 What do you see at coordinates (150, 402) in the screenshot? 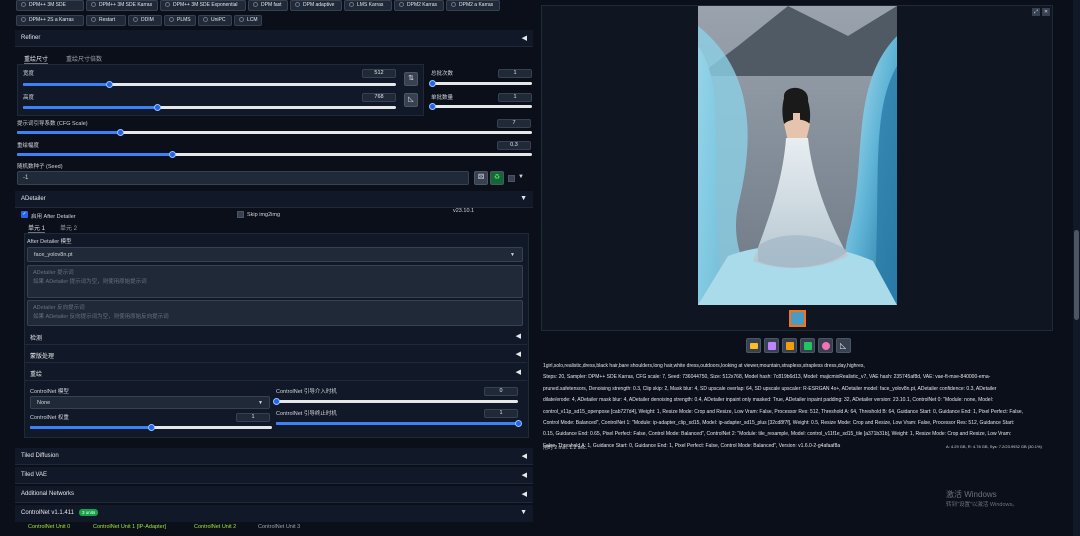
I see `controlnet-model-select: None ▼` at bounding box center [150, 402].